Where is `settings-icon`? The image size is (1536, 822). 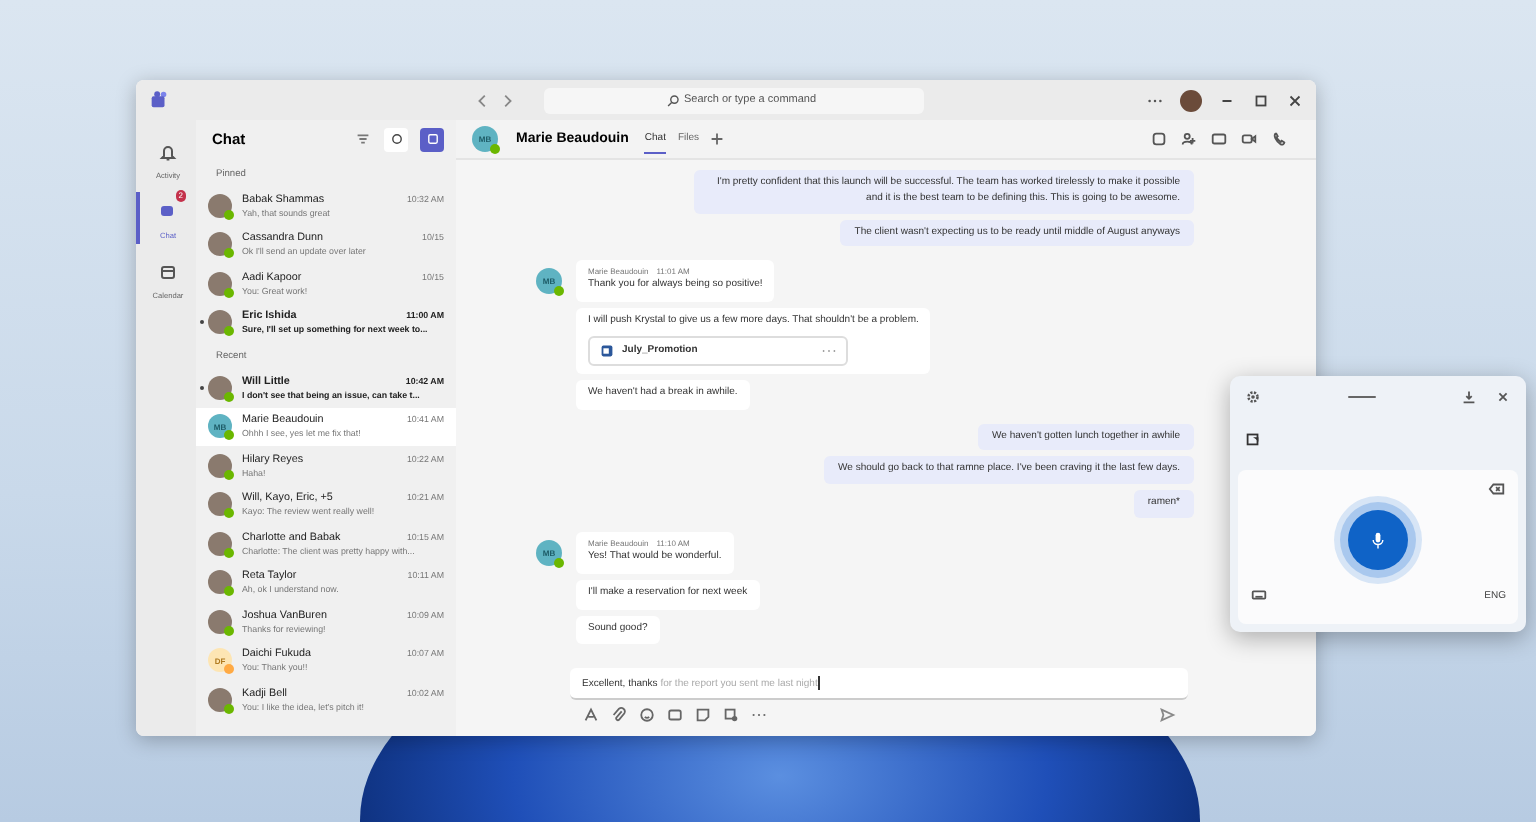
settings-icon is located at coordinates (1253, 397).